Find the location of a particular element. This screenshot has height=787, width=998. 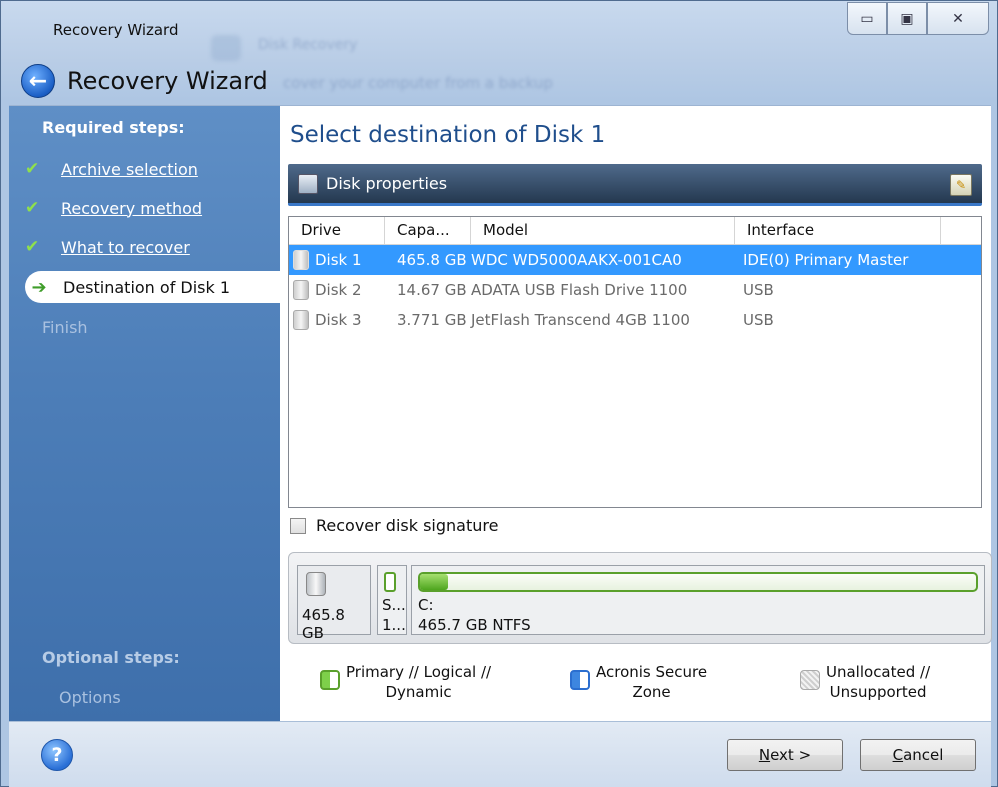

recover-disk-signature: Recover disk signature is located at coordinates (394, 525).